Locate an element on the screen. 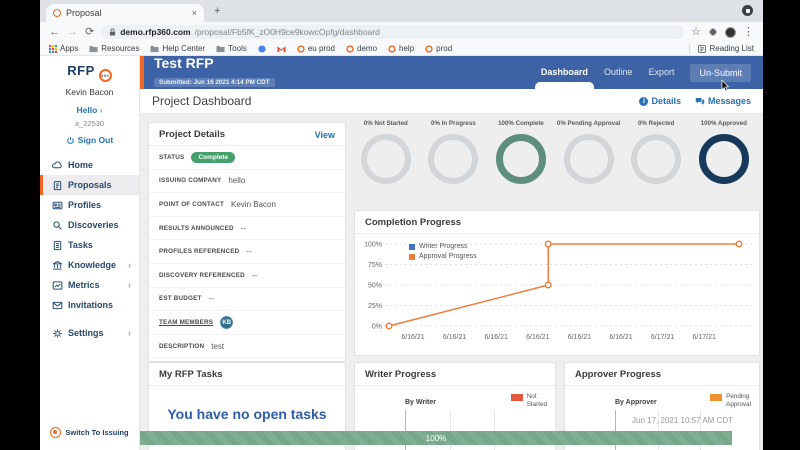 The height and width of the screenshot is (450, 800). sidebar-item-home: Home is located at coordinates (89, 165).